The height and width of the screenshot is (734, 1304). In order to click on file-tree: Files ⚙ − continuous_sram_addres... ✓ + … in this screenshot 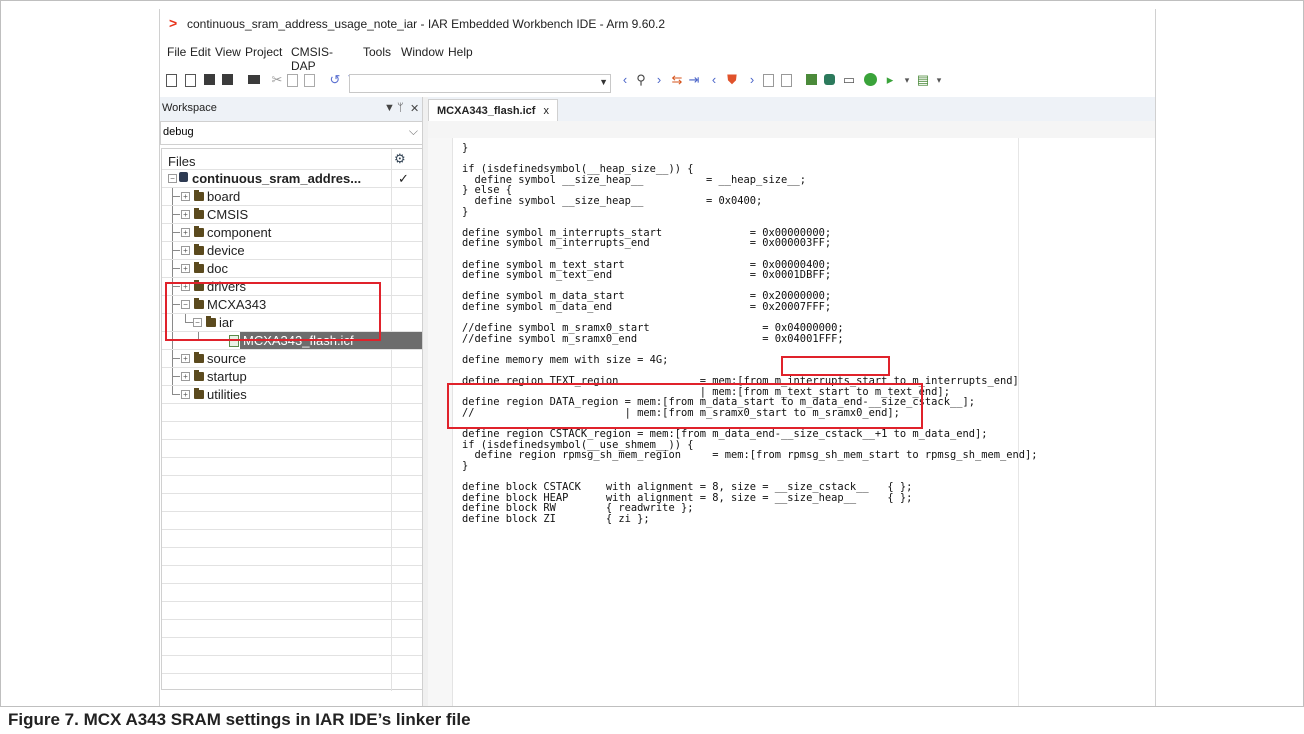, I will do `click(293, 419)`.